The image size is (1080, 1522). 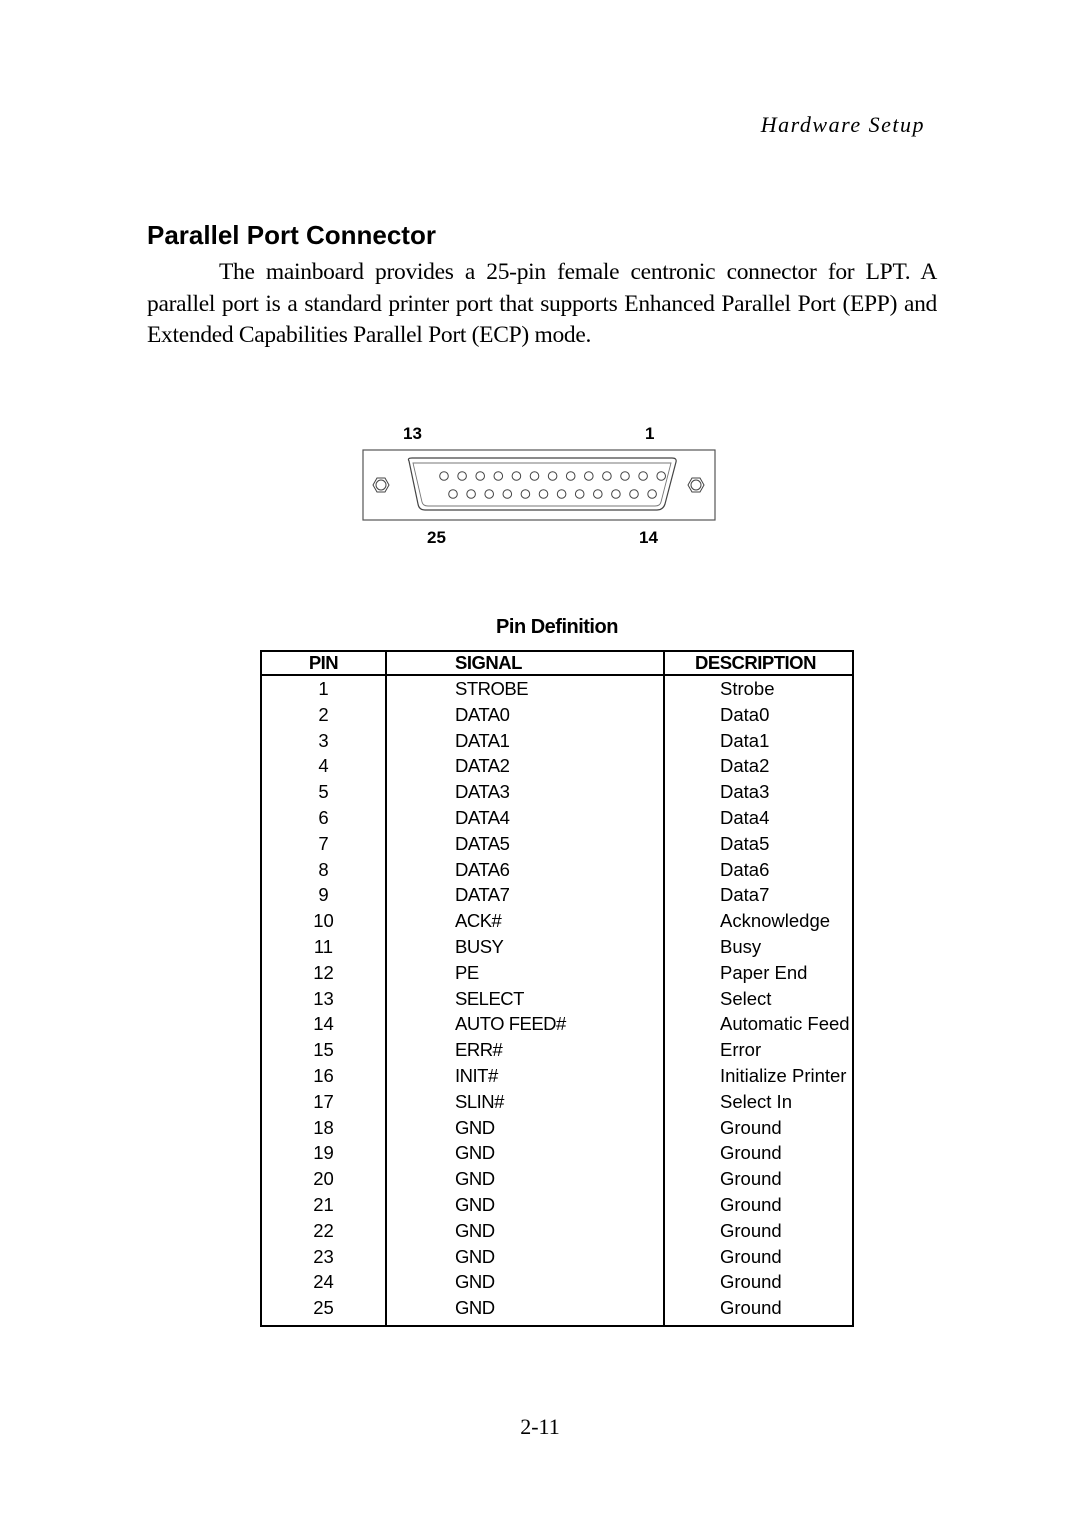 I want to click on connector-drawing, so click(x=539, y=485).